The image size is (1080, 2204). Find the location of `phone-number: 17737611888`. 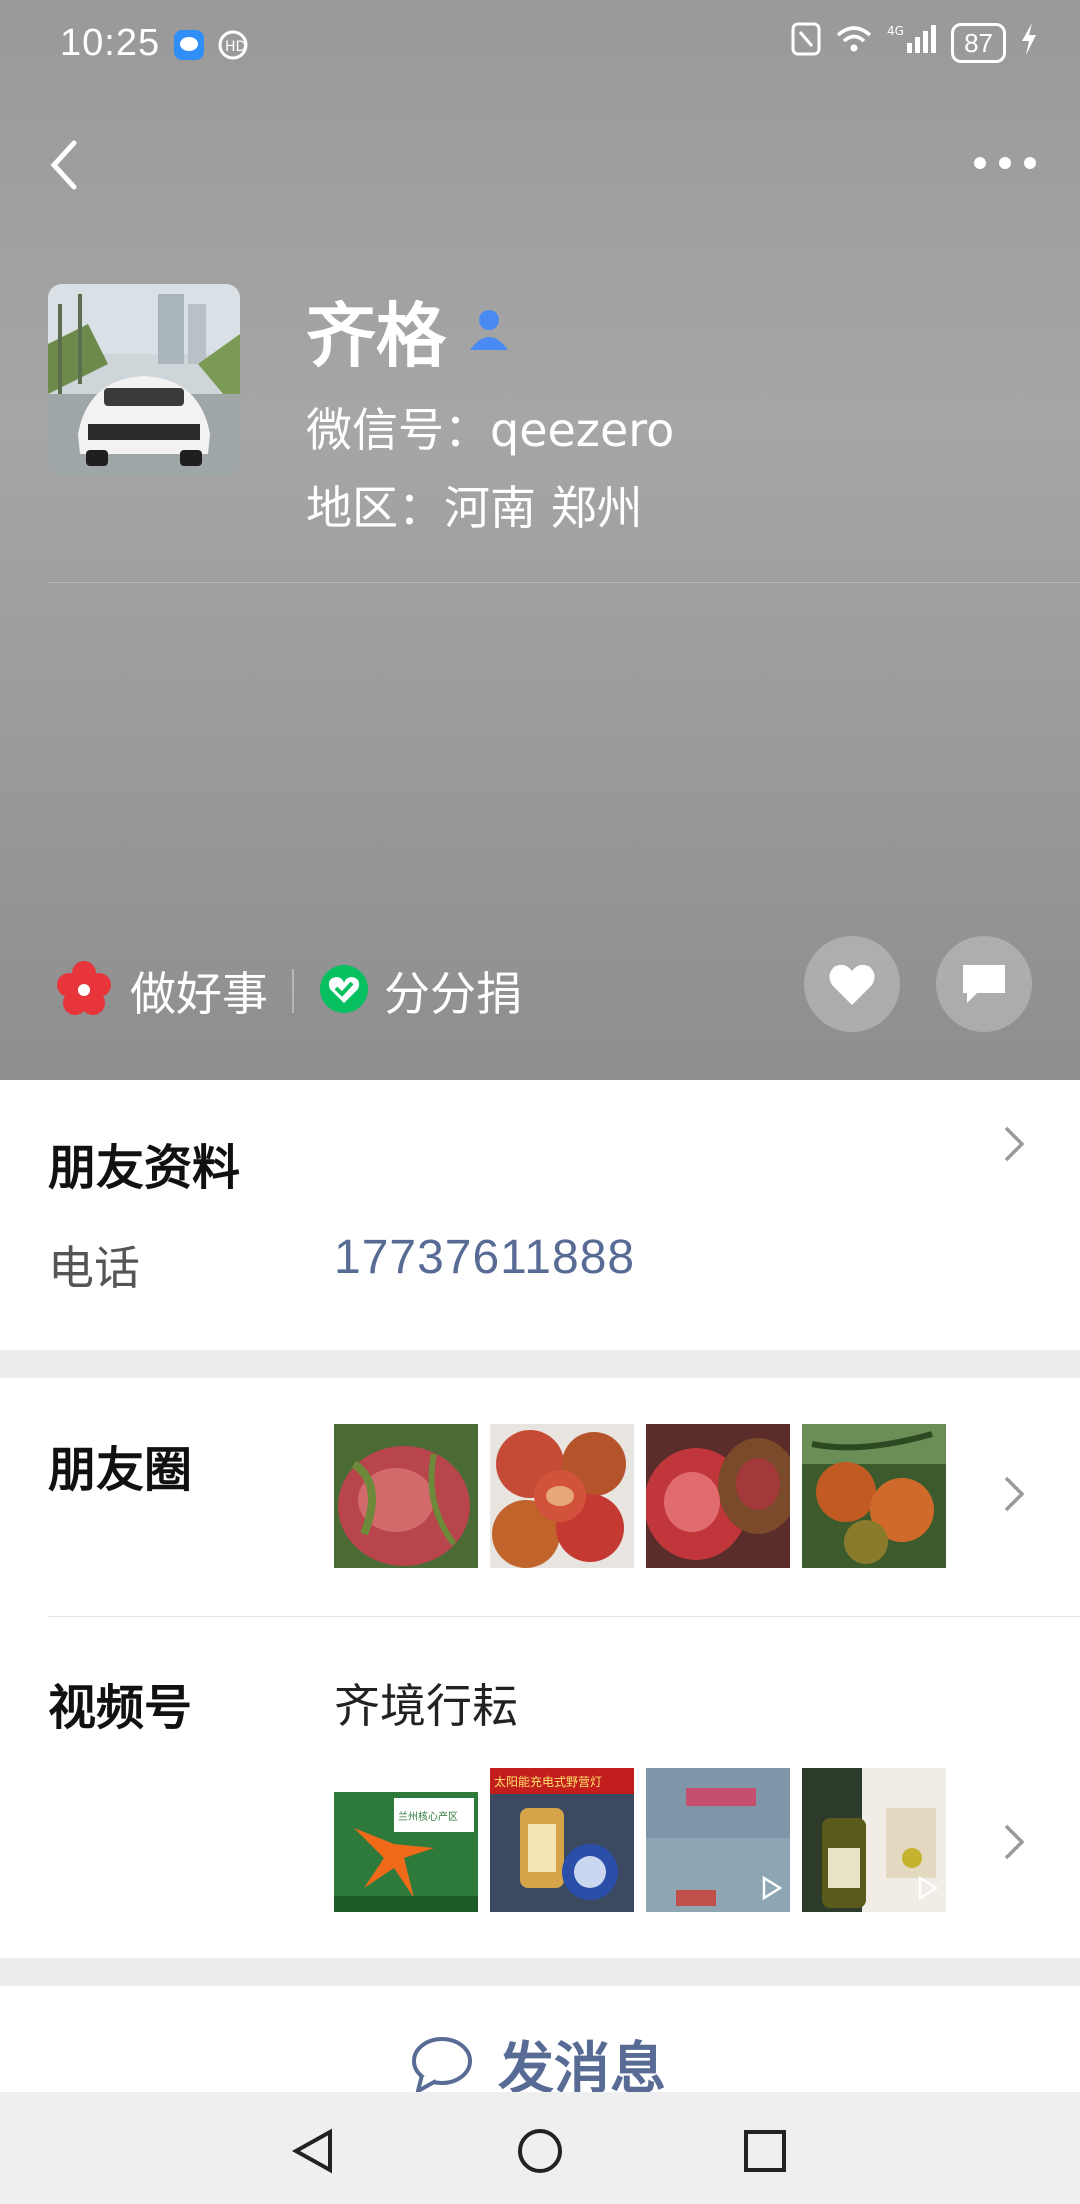

phone-number: 17737611888 is located at coordinates (484, 1257).